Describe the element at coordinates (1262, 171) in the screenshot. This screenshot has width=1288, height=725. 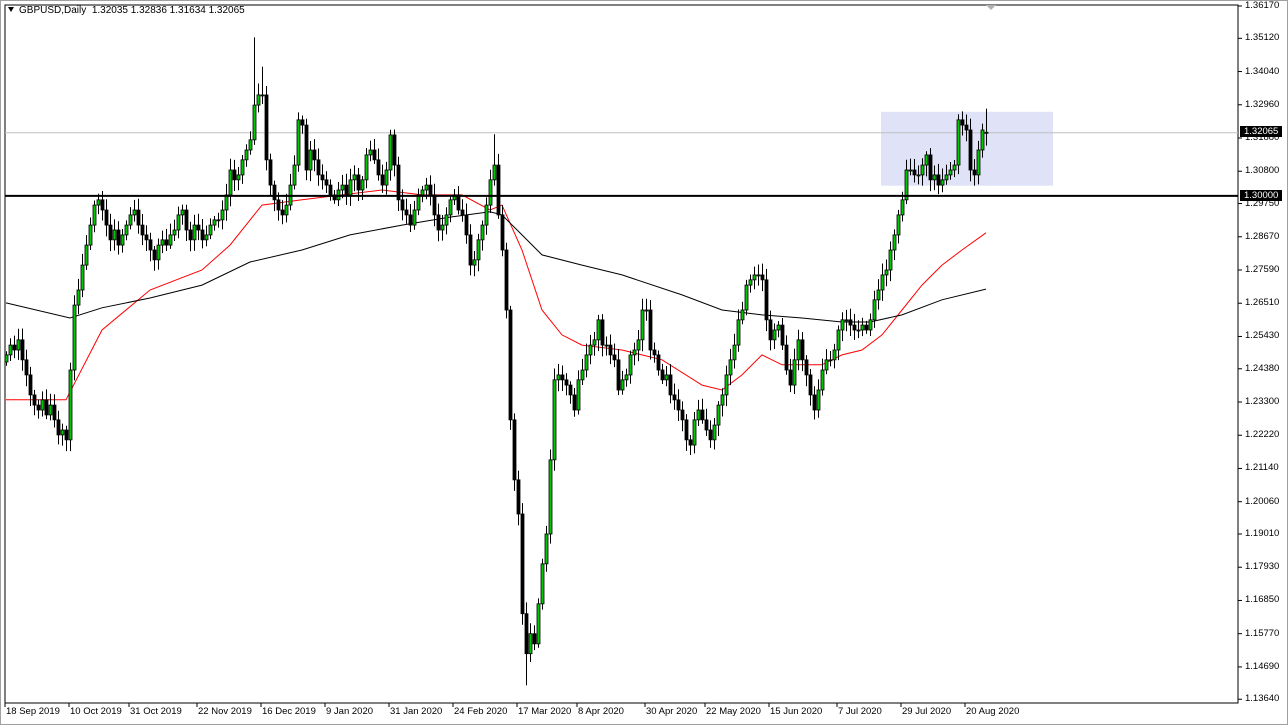
I see `price-tick-label: 1.30800` at that location.